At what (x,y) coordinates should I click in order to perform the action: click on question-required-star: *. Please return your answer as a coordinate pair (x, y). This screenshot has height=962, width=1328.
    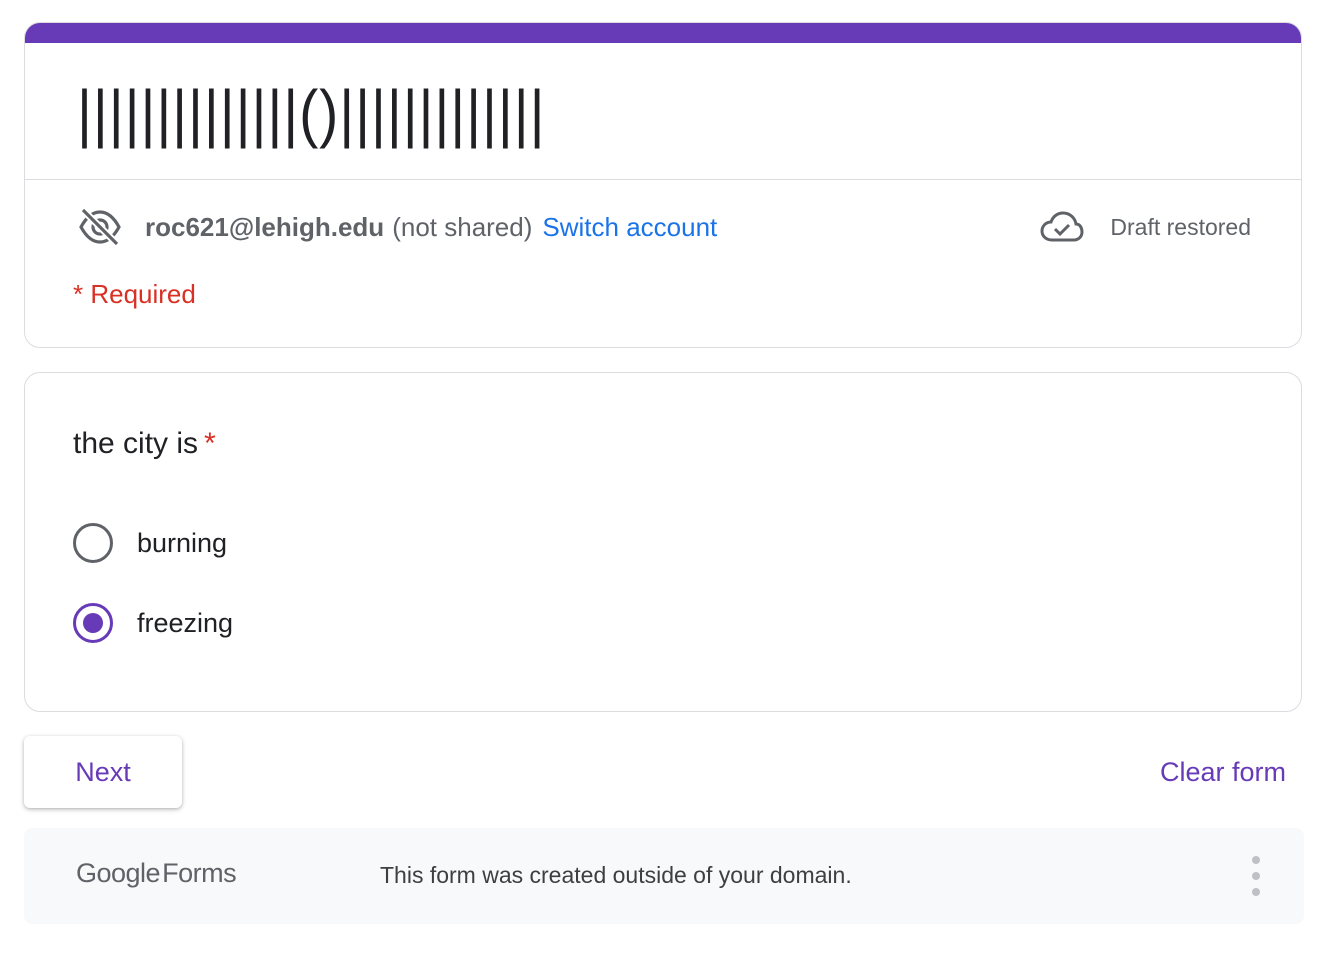
    Looking at the image, I should click on (210, 443).